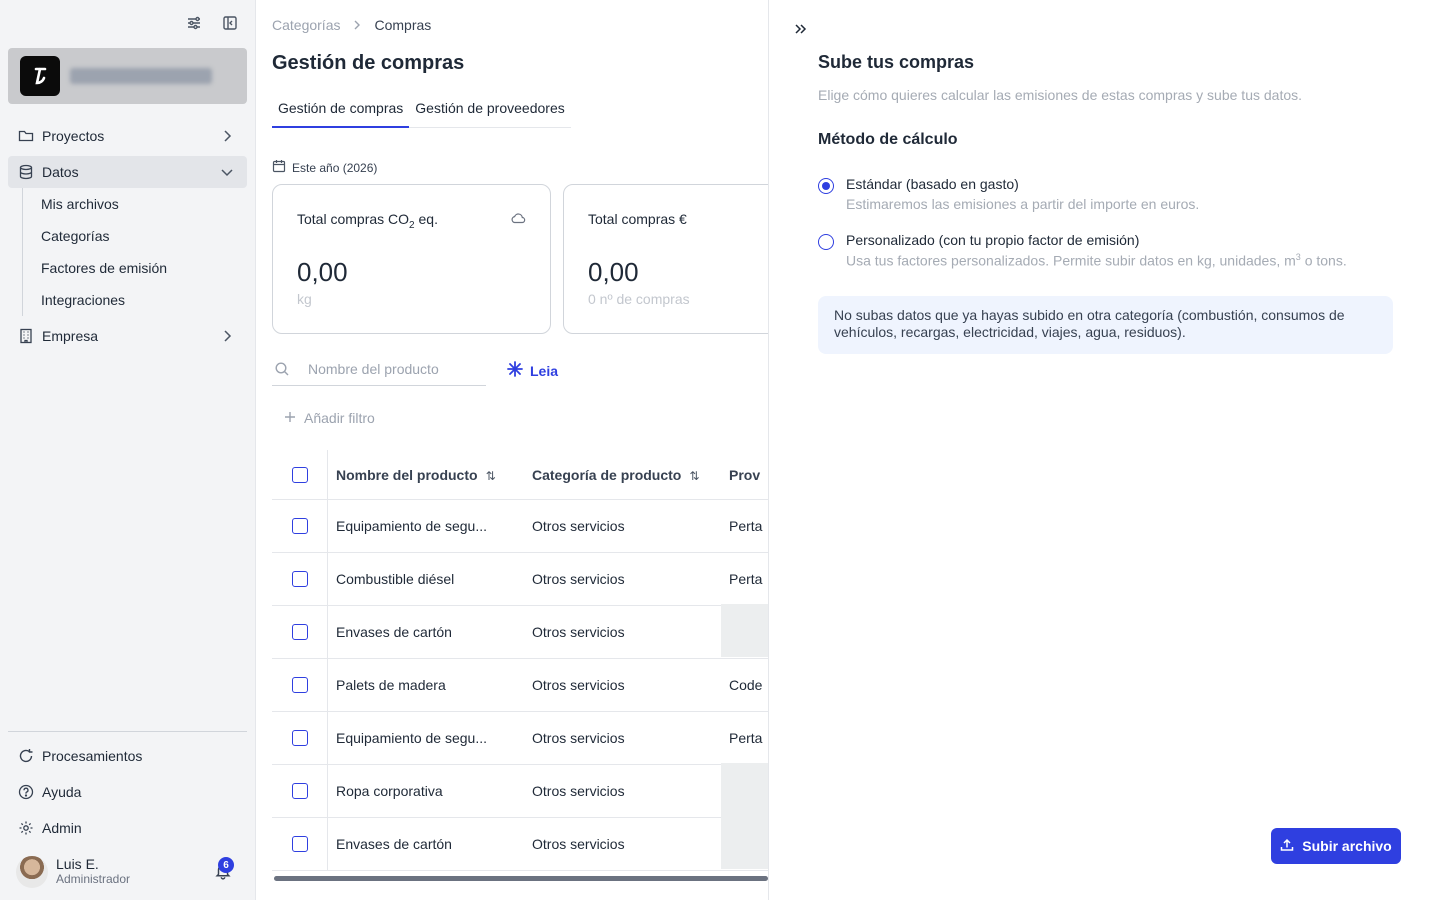 Image resolution: width=1440 pixels, height=900 pixels. What do you see at coordinates (144, 236) in the screenshot?
I see `sidebar-subitem-categorias: Categorías` at bounding box center [144, 236].